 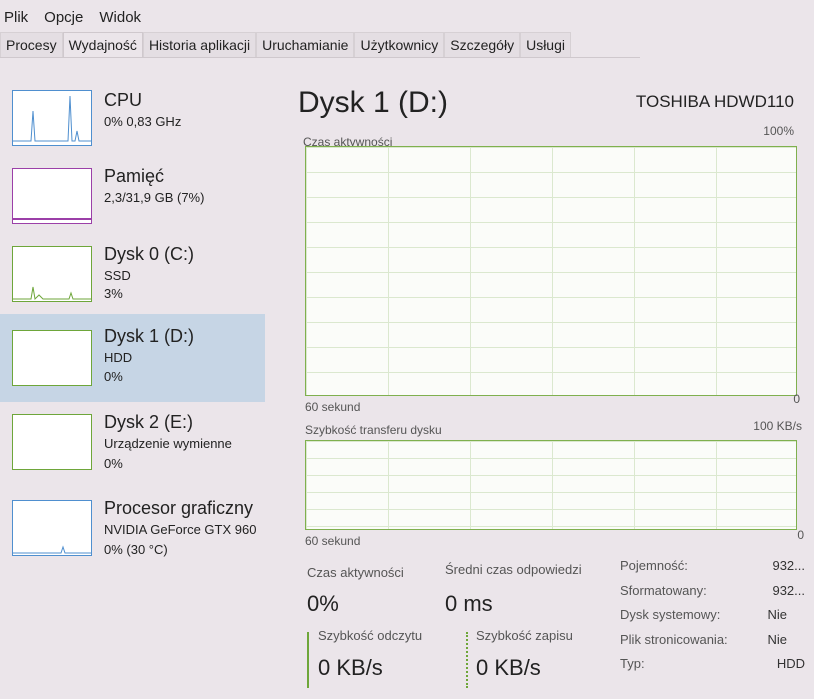 What do you see at coordinates (117, 275) in the screenshot?
I see `item-sub: SSD` at bounding box center [117, 275].